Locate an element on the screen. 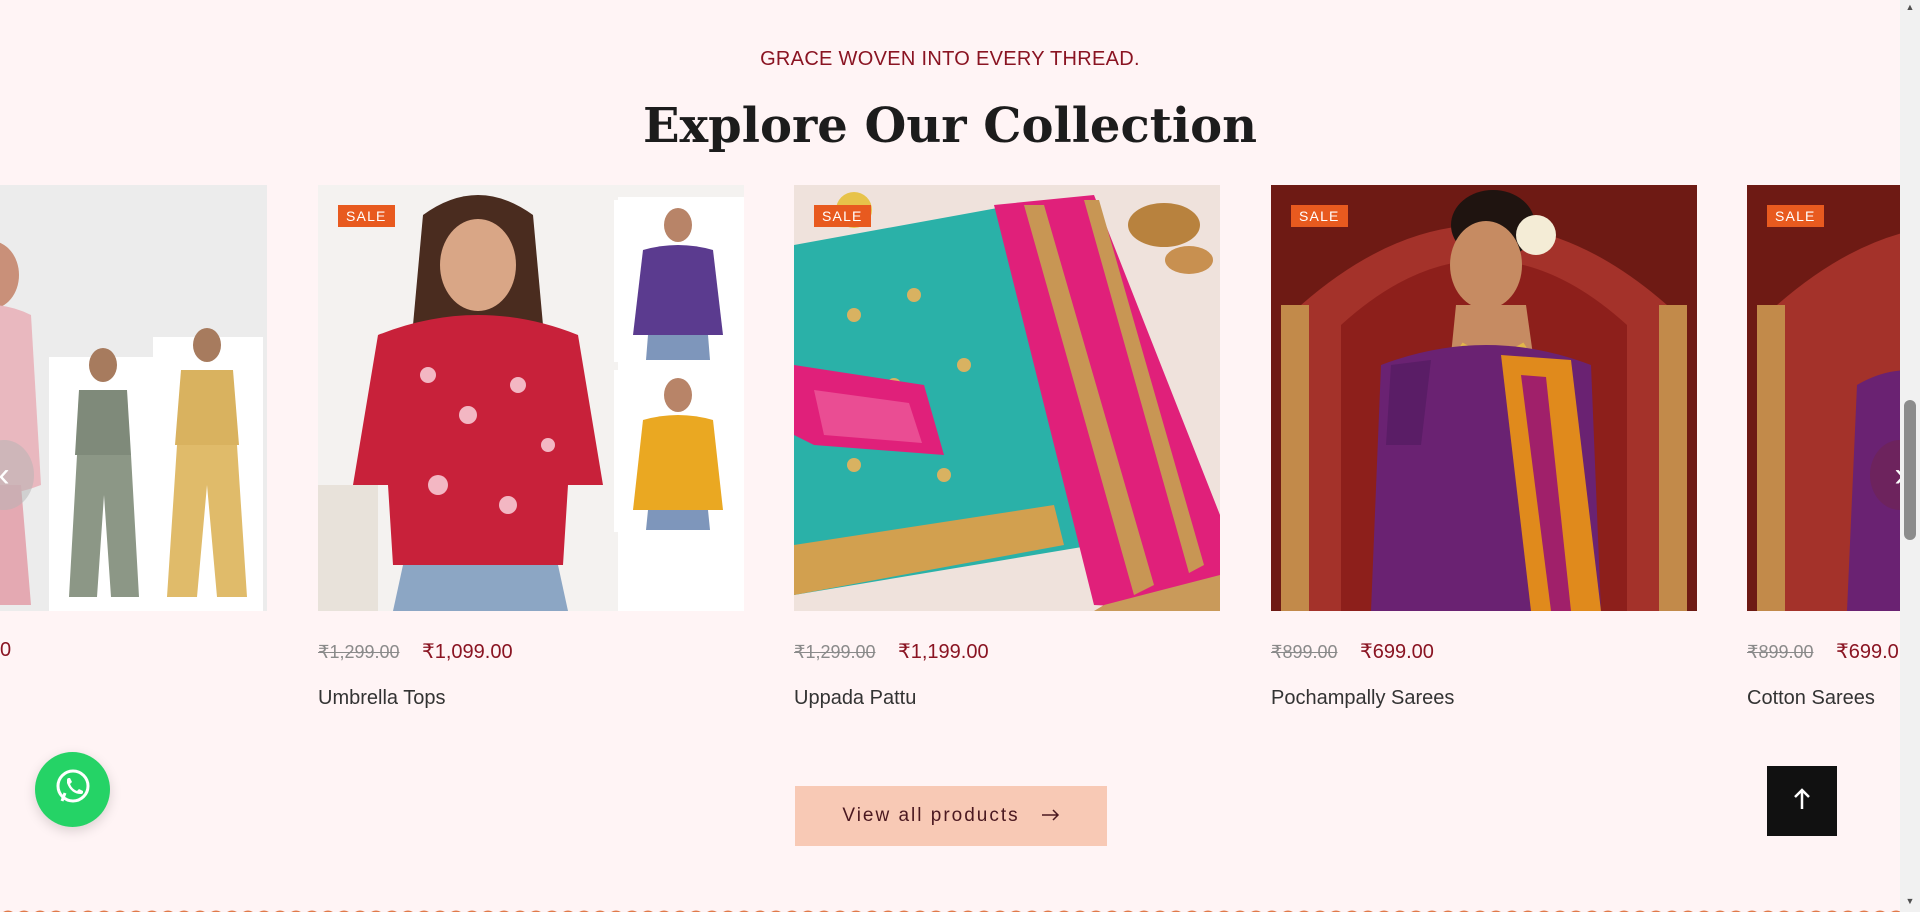 The image size is (1920, 912). scroll-up-icon: ▲ is located at coordinates (1910, 10).